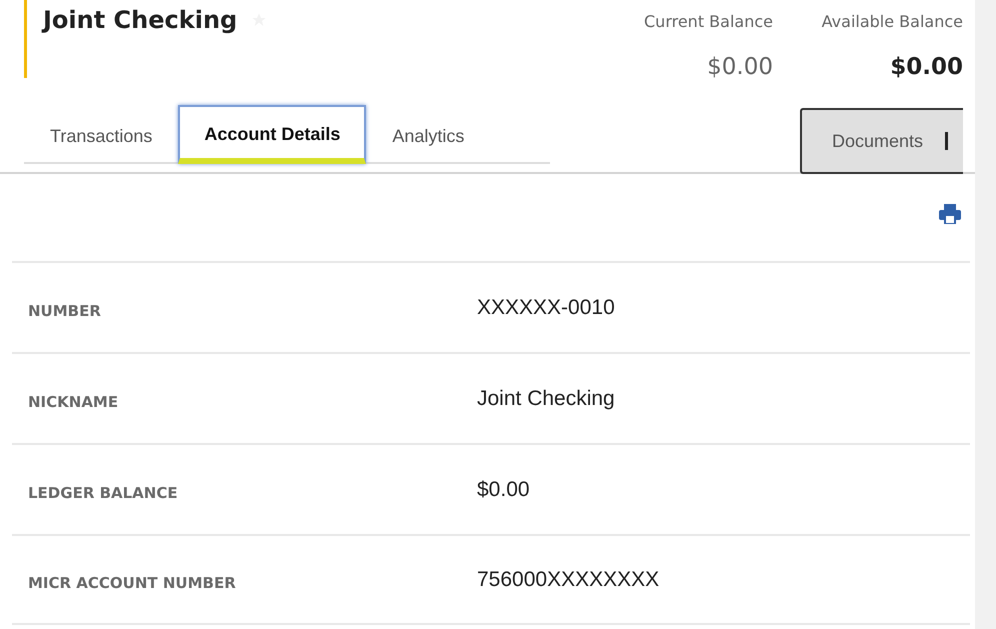 This screenshot has width=996, height=629. What do you see at coordinates (503, 489) in the screenshot?
I see `detail-value: $0.00` at bounding box center [503, 489].